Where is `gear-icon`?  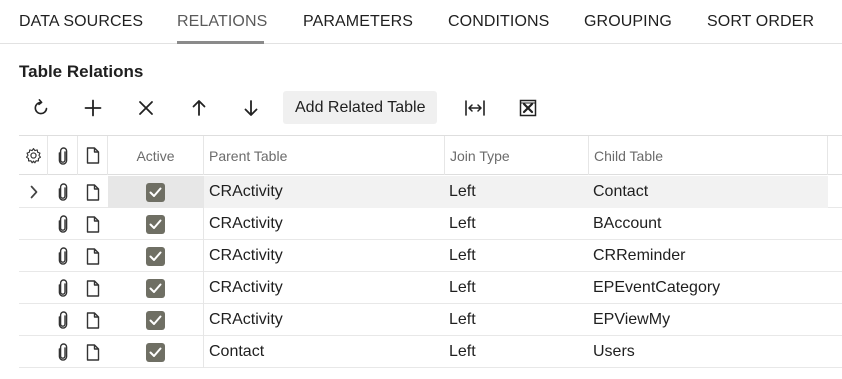 gear-icon is located at coordinates (33, 155).